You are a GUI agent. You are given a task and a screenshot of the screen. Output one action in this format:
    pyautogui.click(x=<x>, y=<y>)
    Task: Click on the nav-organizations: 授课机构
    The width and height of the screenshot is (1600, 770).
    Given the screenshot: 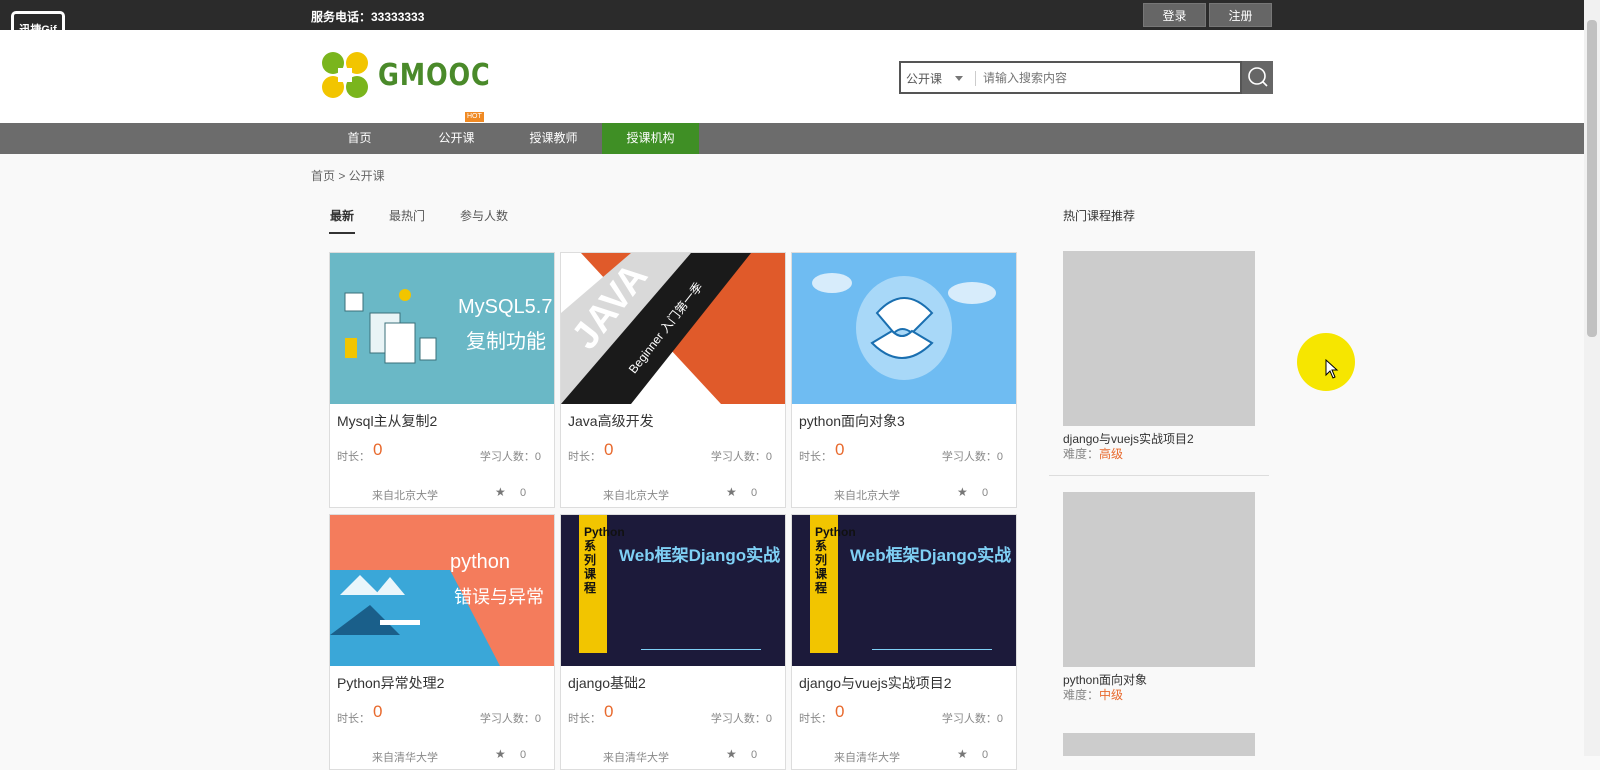 What is the action you would take?
    pyautogui.click(x=650, y=138)
    